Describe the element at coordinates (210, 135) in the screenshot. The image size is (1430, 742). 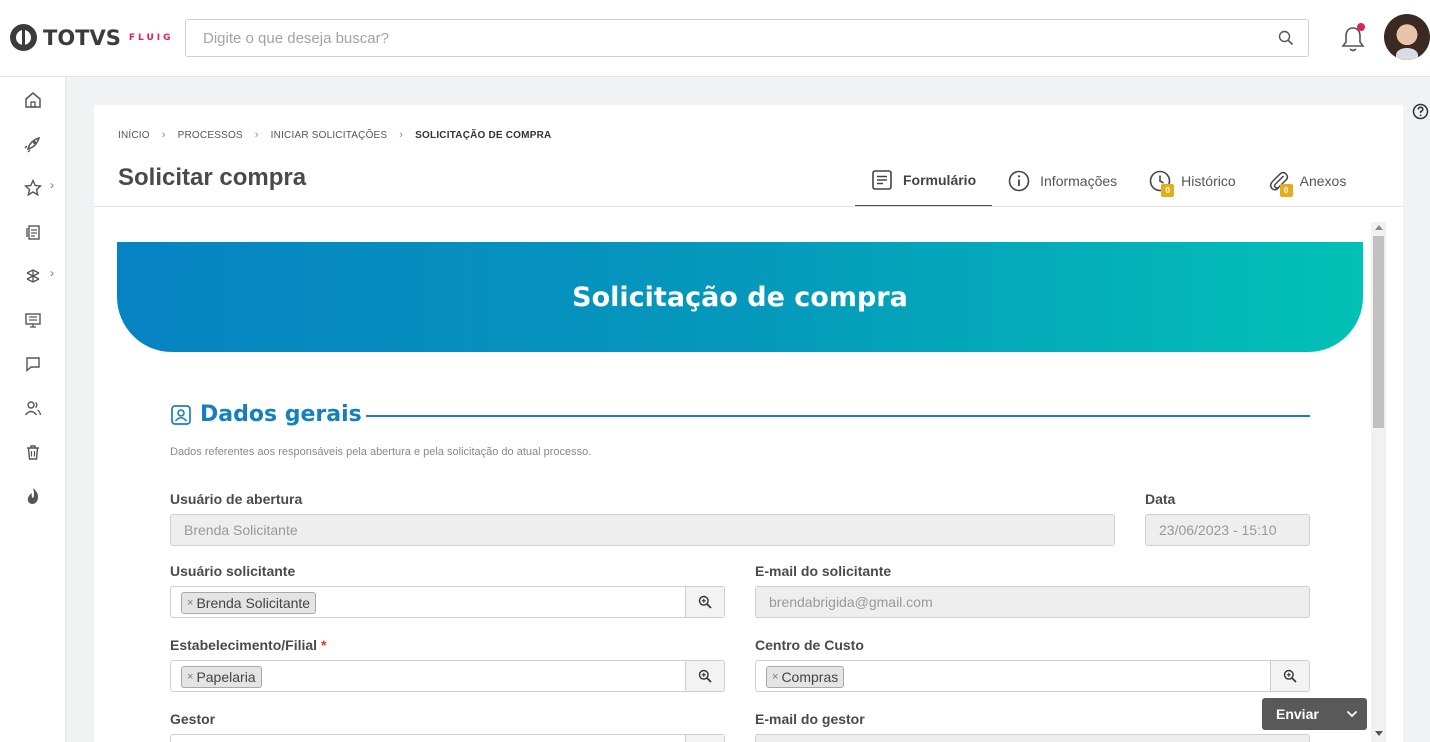
I see `breadcrumb-item: PROCESSOS` at that location.